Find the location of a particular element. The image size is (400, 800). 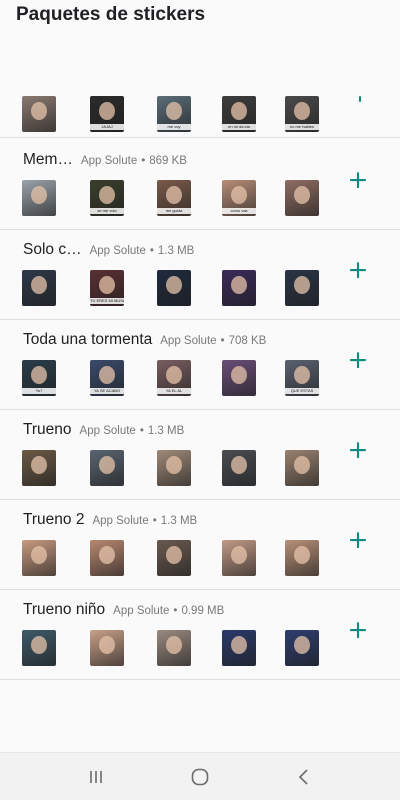

sticker-thumbnail: no me hables is located at coordinates (302, 114).